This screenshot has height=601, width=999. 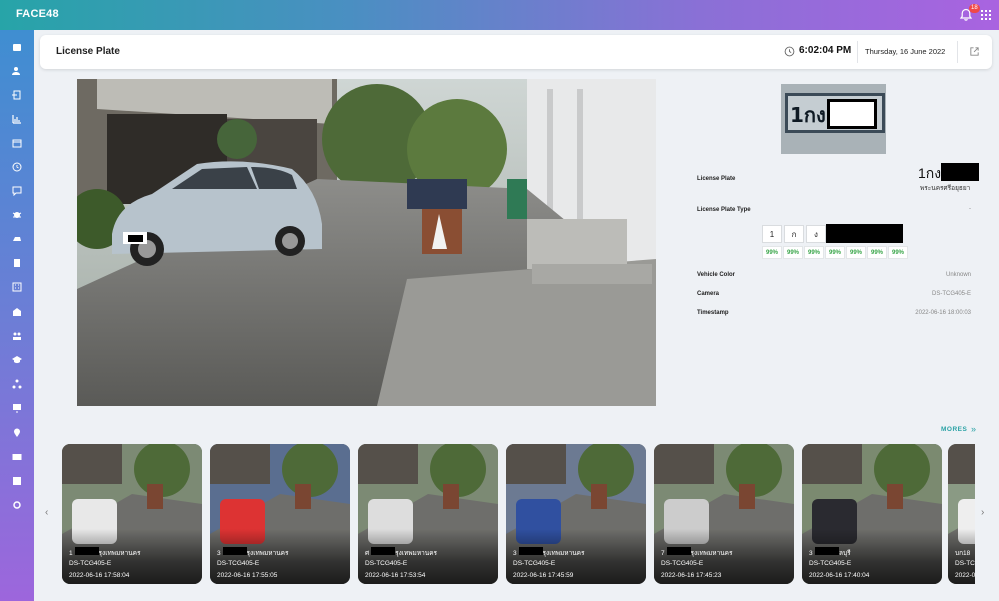 I want to click on character-confidences: 99% 99% 99% 99% 99% 99% 99%, so click(x=835, y=252).